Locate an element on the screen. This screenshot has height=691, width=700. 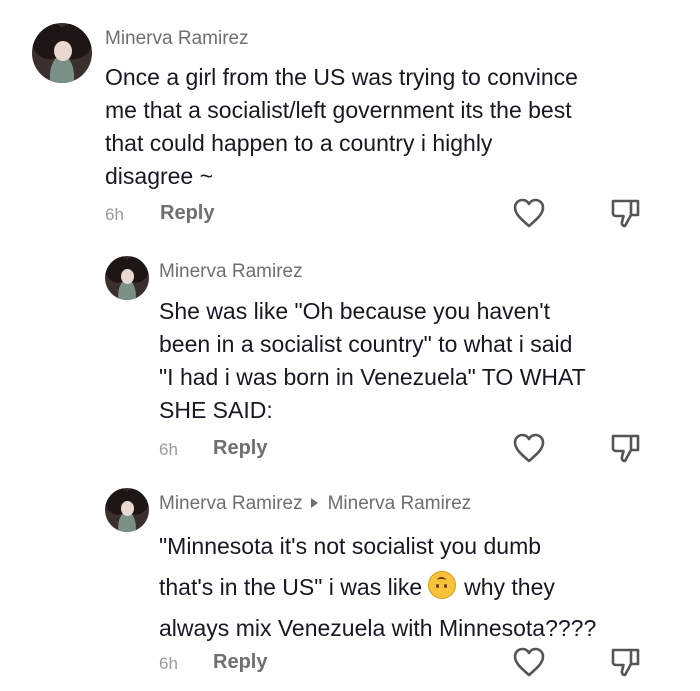
comment-text-line: "Minnesota it's not socialist you dumb is located at coordinates (350, 546).